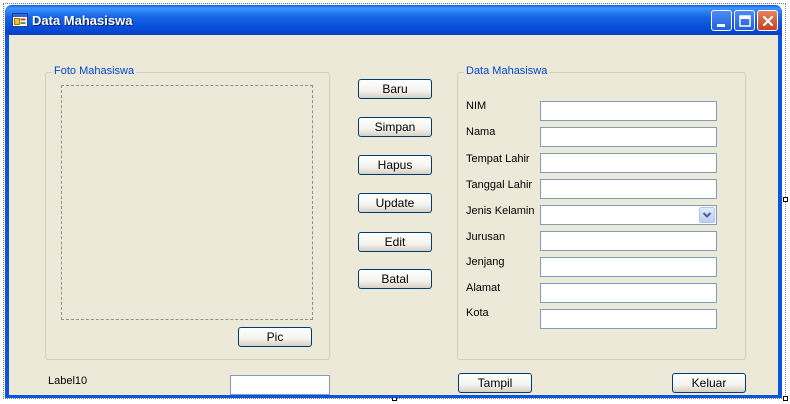  What do you see at coordinates (275, 337) in the screenshot?
I see `pic-button: Pic` at bounding box center [275, 337].